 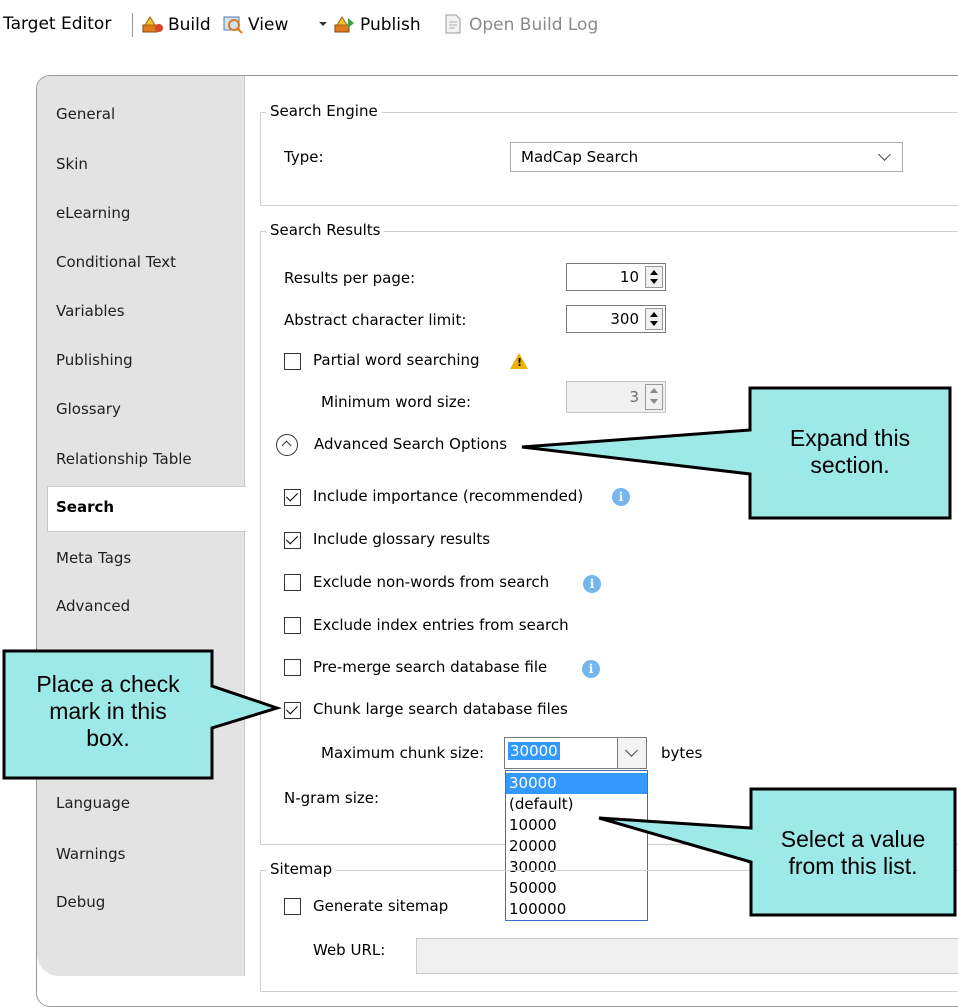 What do you see at coordinates (850, 465) in the screenshot?
I see `callout-line: section.` at bounding box center [850, 465].